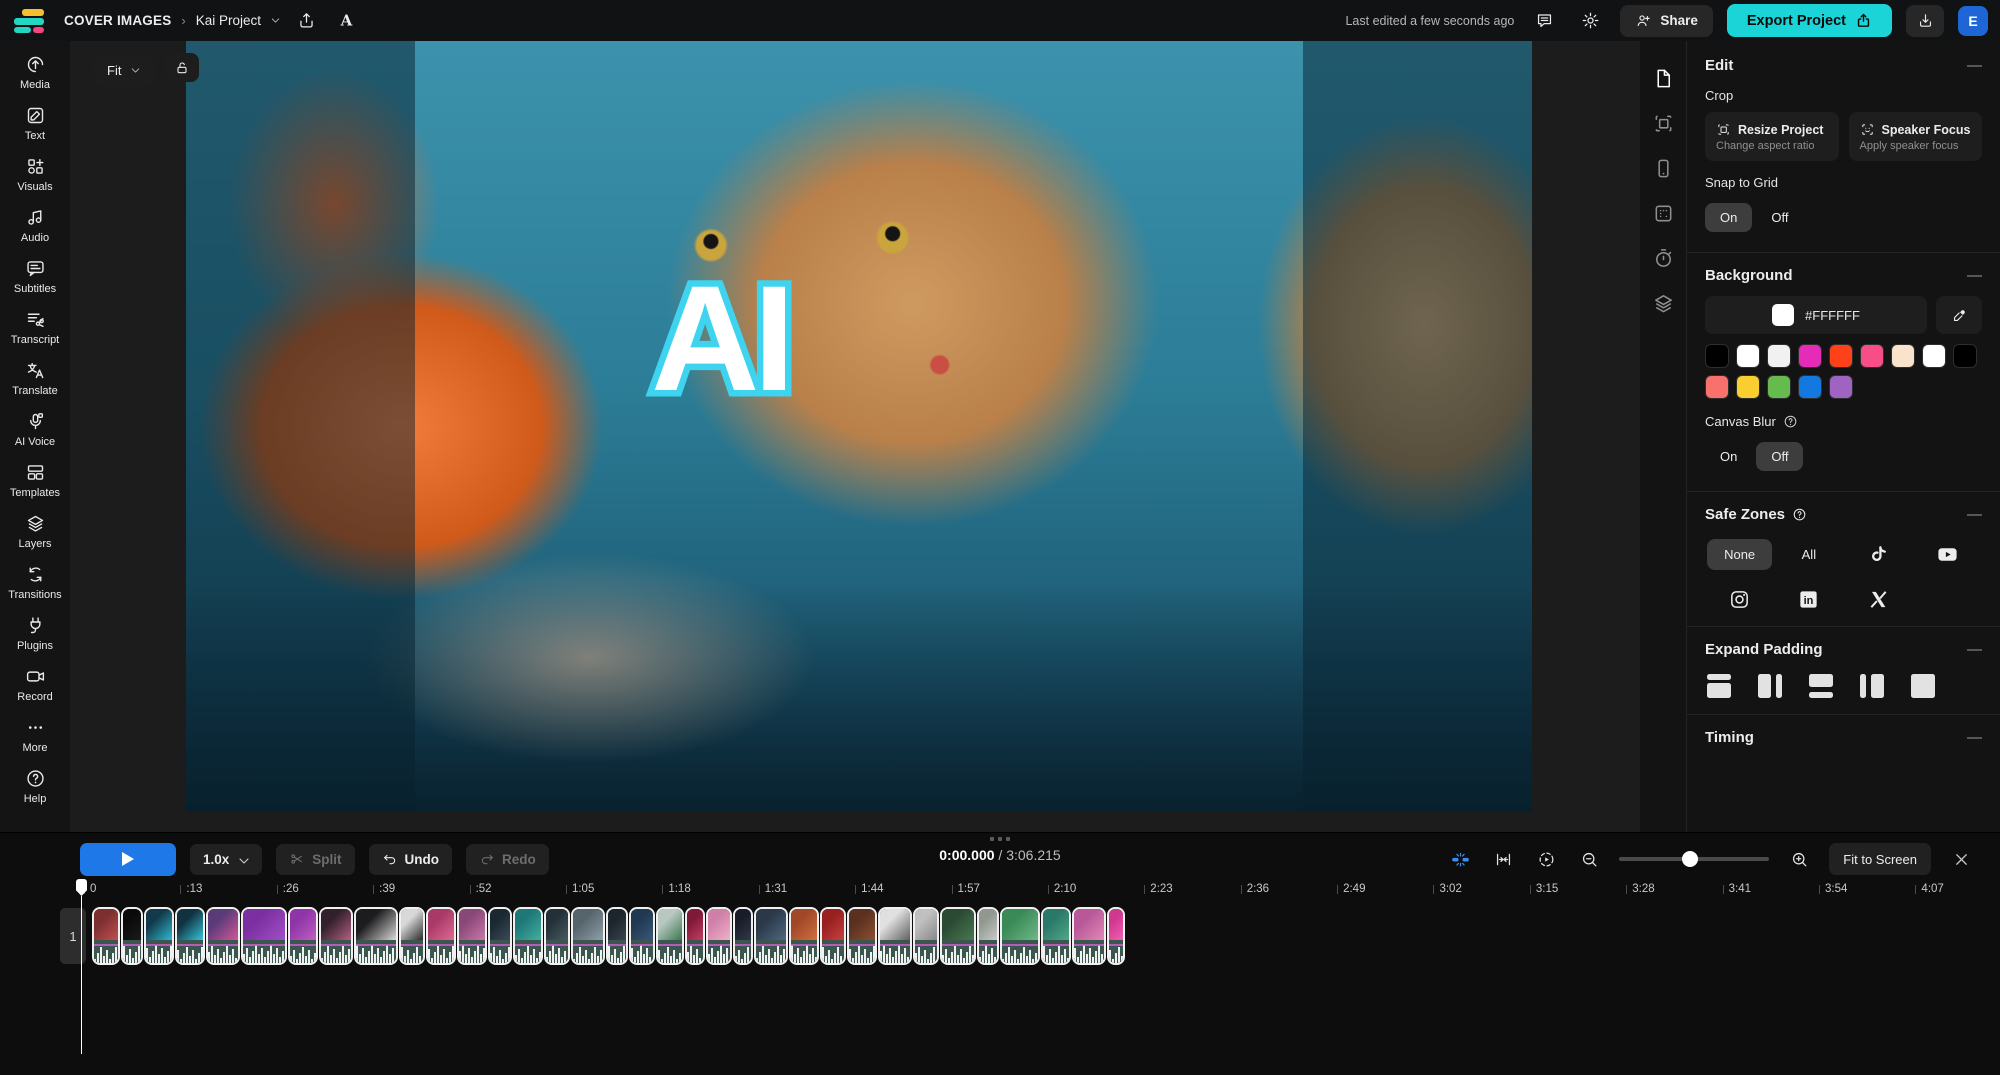 Image resolution: width=2000 pixels, height=1075 pixels. What do you see at coordinates (346, 21) in the screenshot?
I see `brand-kit-icon: A` at bounding box center [346, 21].